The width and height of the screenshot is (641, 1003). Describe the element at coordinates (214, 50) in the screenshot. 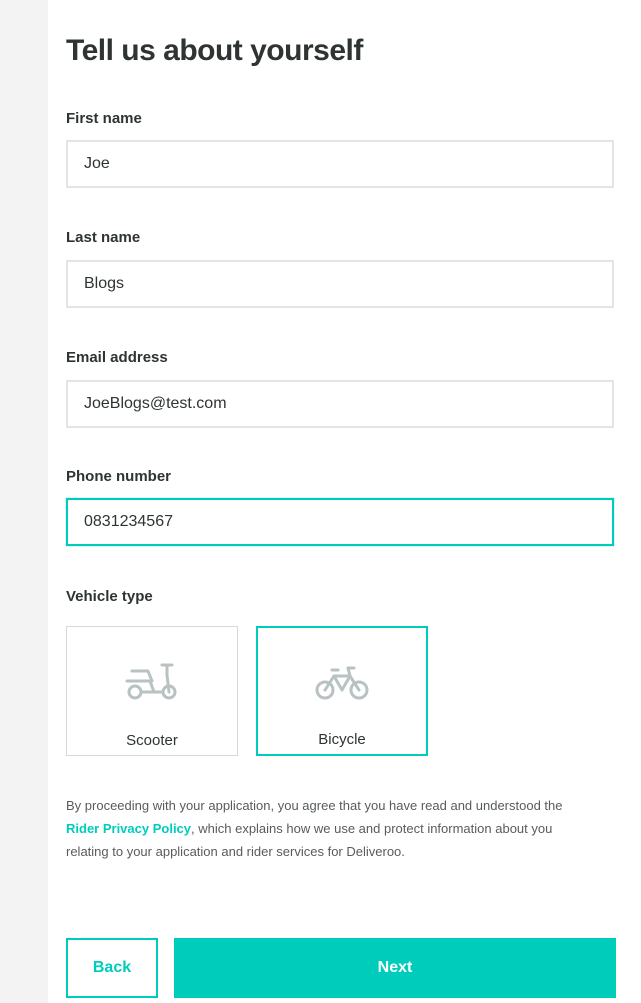

I see `page-title: Tell us about yourself` at that location.